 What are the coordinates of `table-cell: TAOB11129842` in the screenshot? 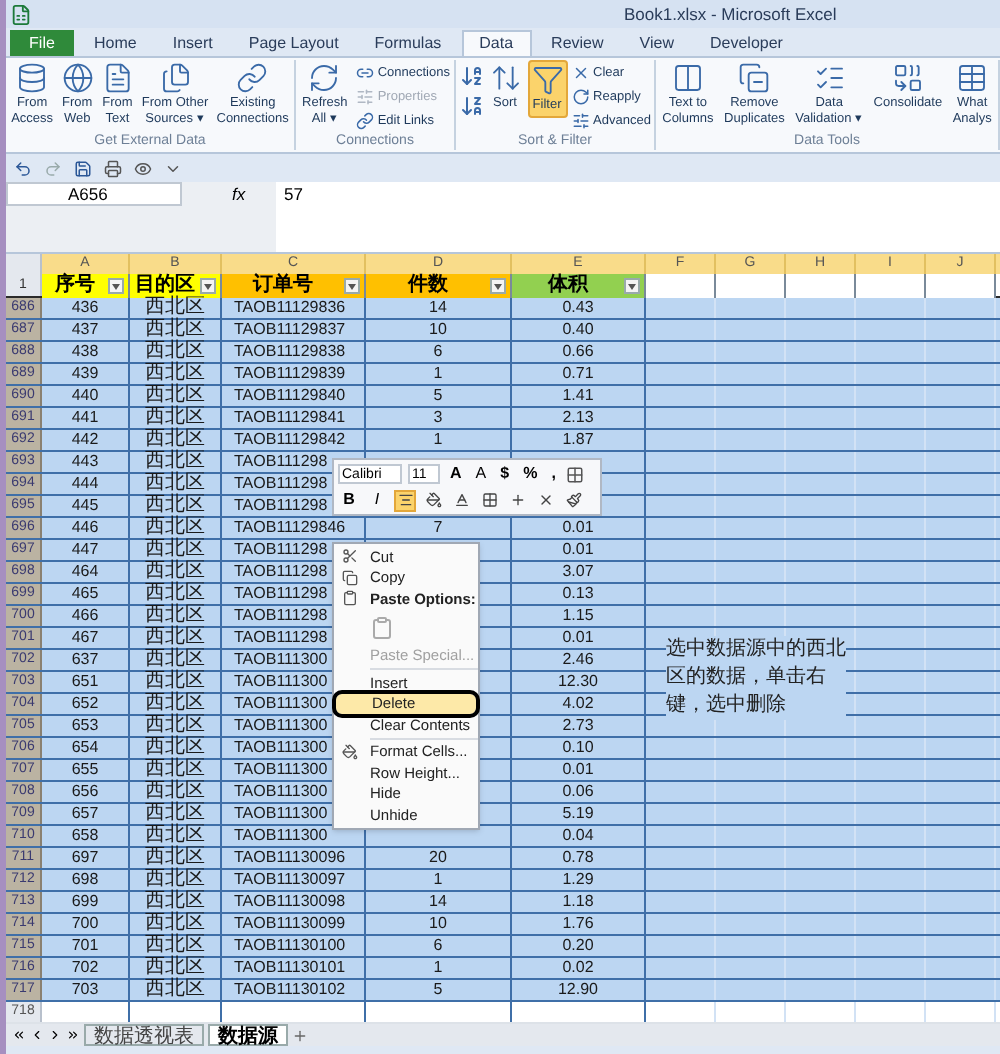 It's located at (290, 440).